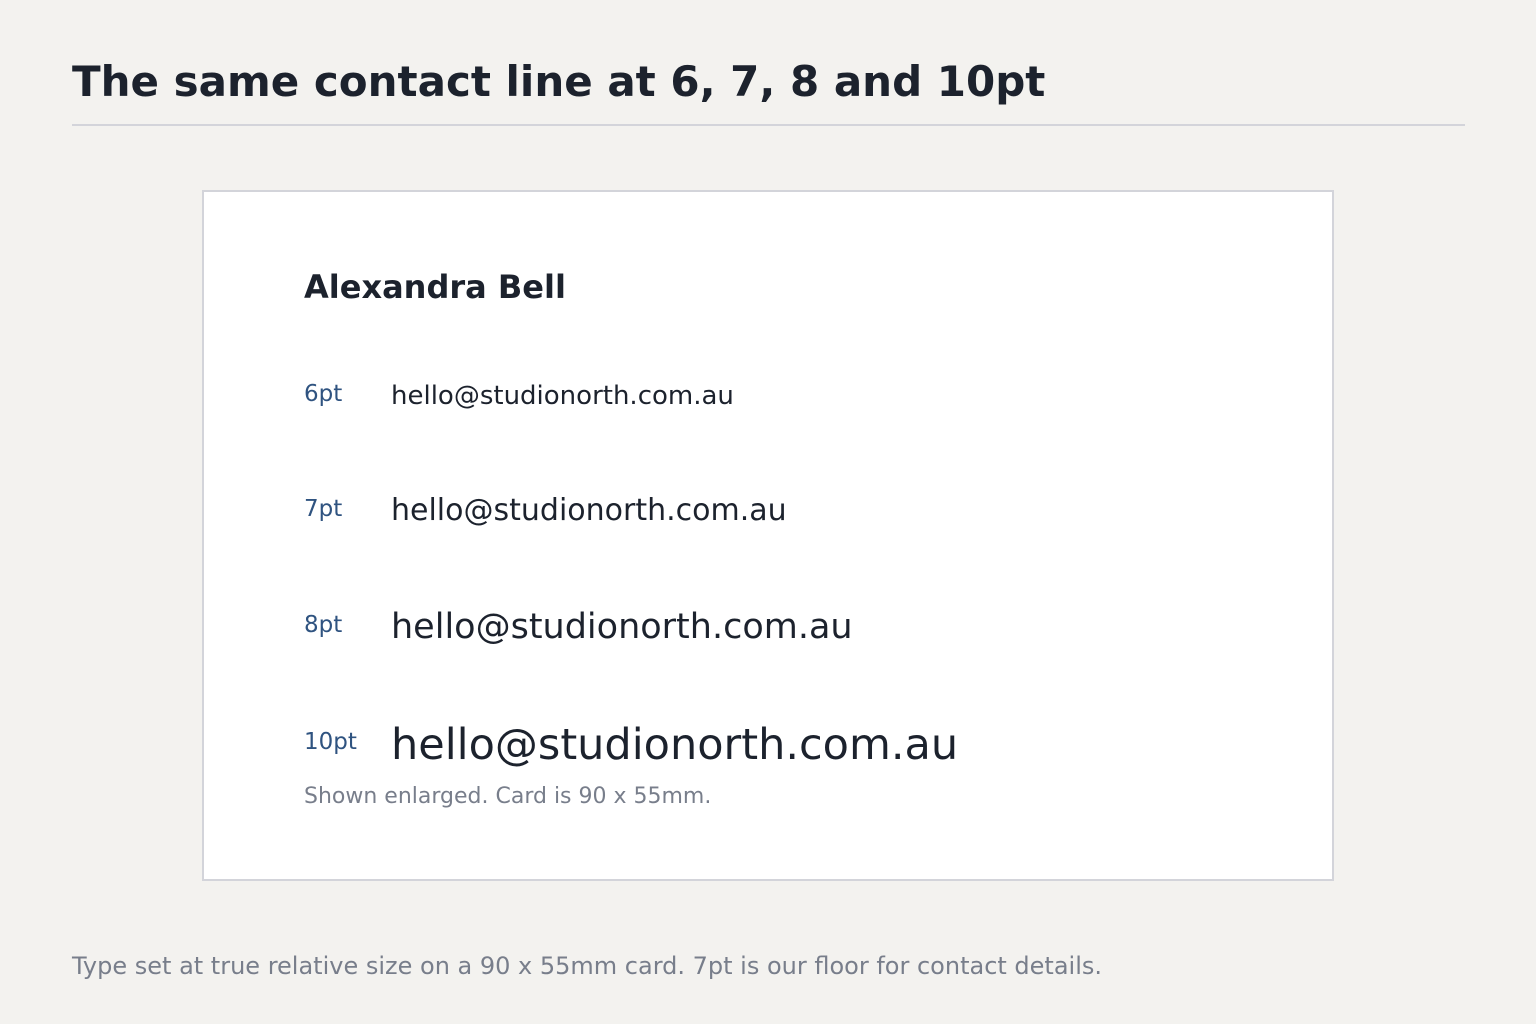 The height and width of the screenshot is (1024, 1536). Describe the element at coordinates (435, 287) in the screenshot. I see `card-name: Alexandra Bell` at that location.